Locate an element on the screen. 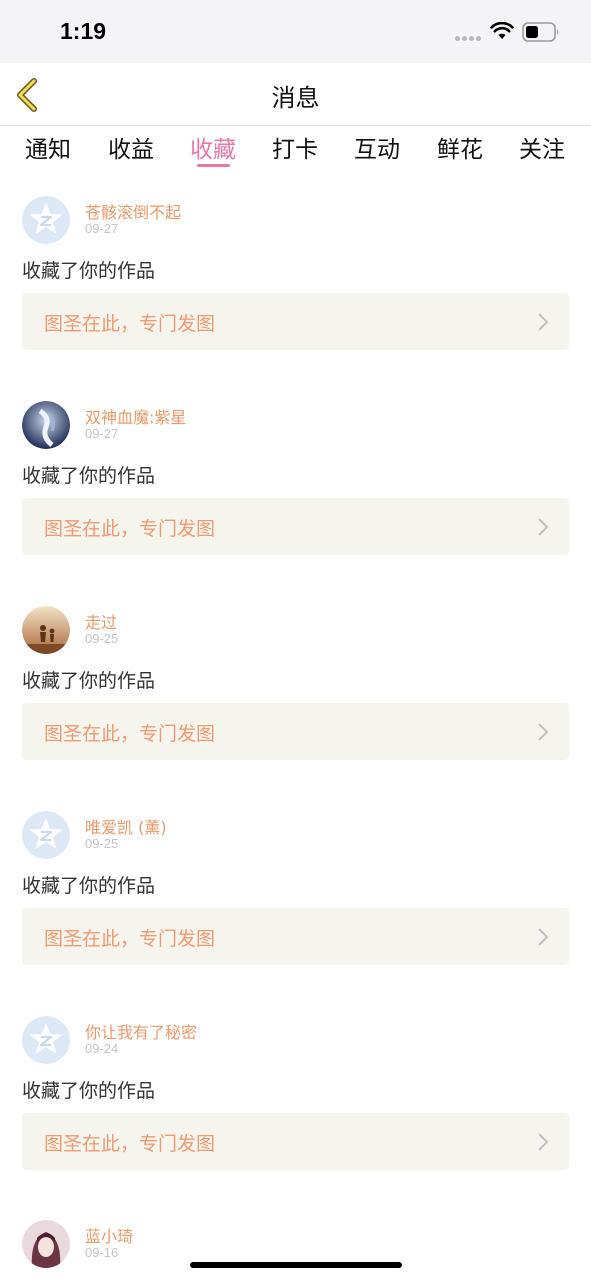  status-time: 1:19 is located at coordinates (83, 31).